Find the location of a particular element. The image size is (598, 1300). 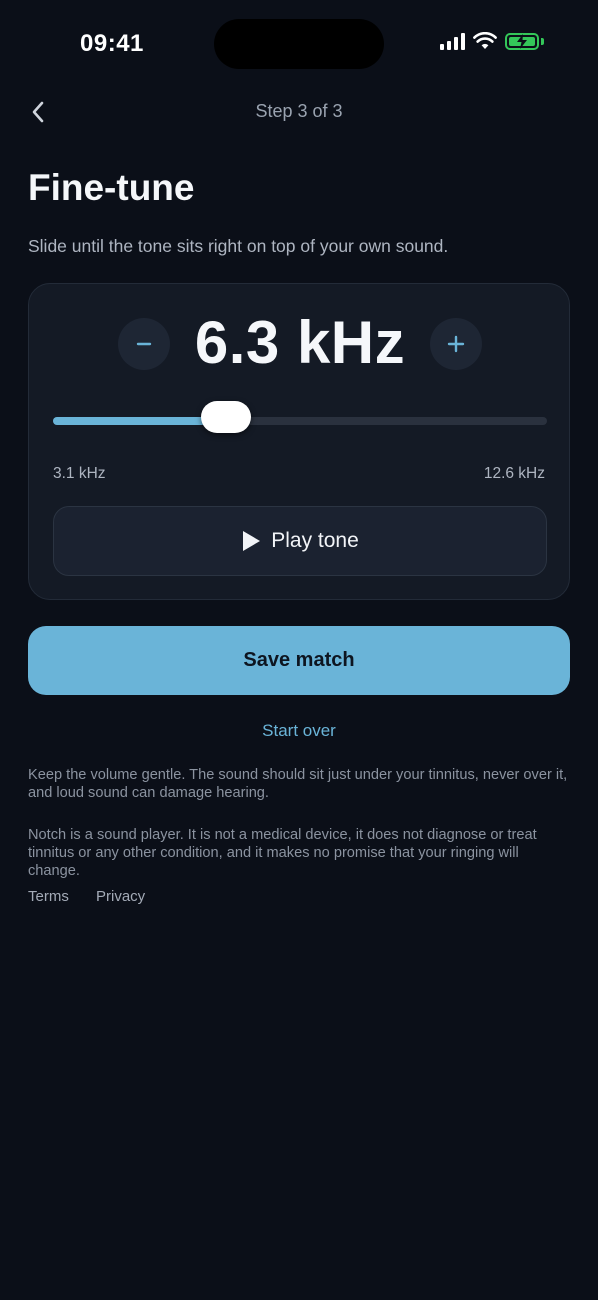

battery-icon is located at coordinates (522, 41).